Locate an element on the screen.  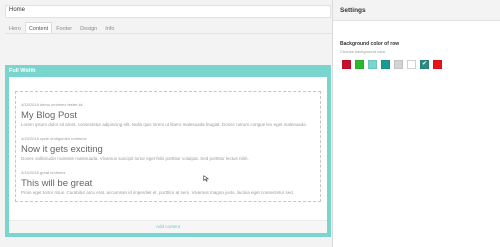
add-content-button: Add content is located at coordinates (168, 226).